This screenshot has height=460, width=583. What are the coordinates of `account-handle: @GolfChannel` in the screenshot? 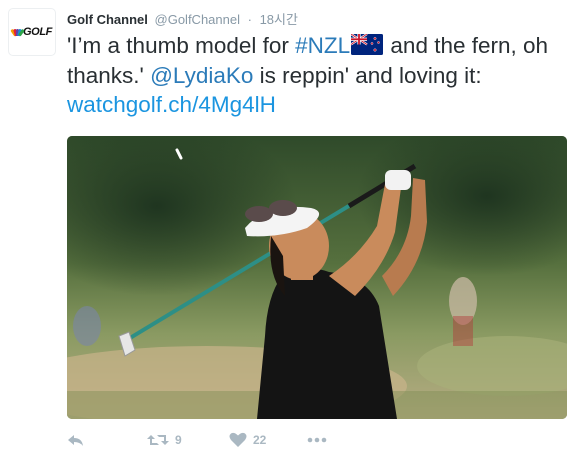 It's located at (197, 19).